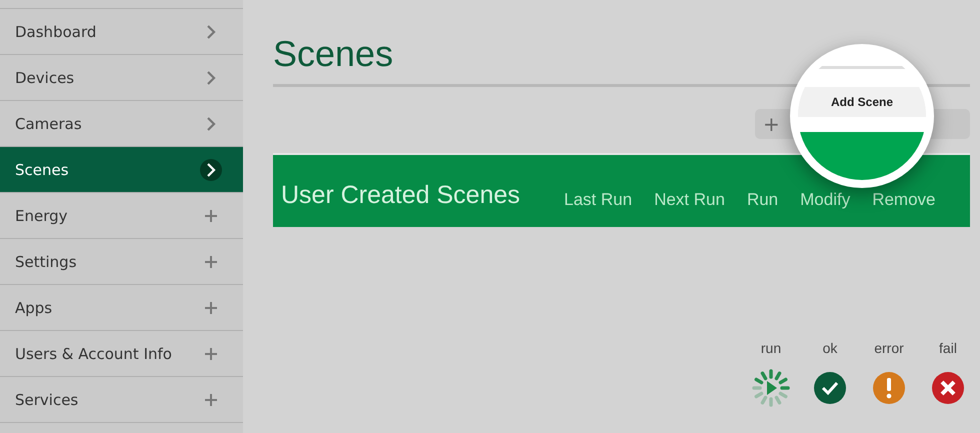 The width and height of the screenshot is (980, 433). What do you see at coordinates (830, 348) in the screenshot?
I see `legend-label: ok` at bounding box center [830, 348].